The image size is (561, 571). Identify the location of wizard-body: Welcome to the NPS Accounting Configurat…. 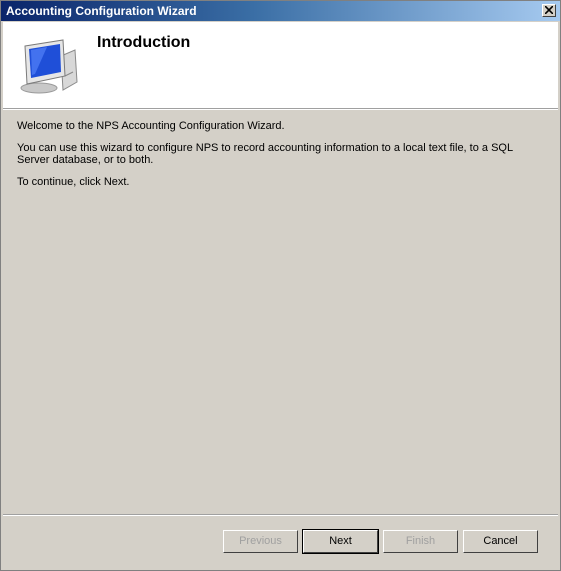
(282, 159).